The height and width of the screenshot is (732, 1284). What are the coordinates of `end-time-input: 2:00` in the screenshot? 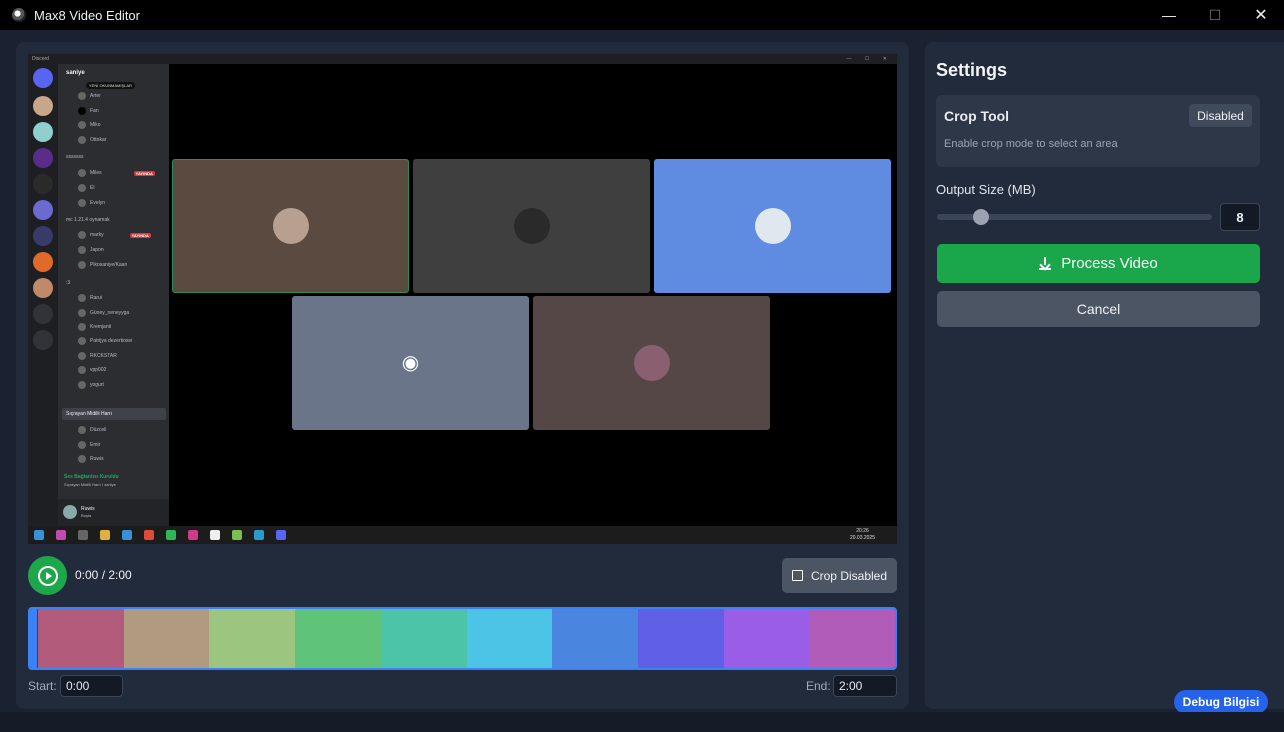 It's located at (865, 686).